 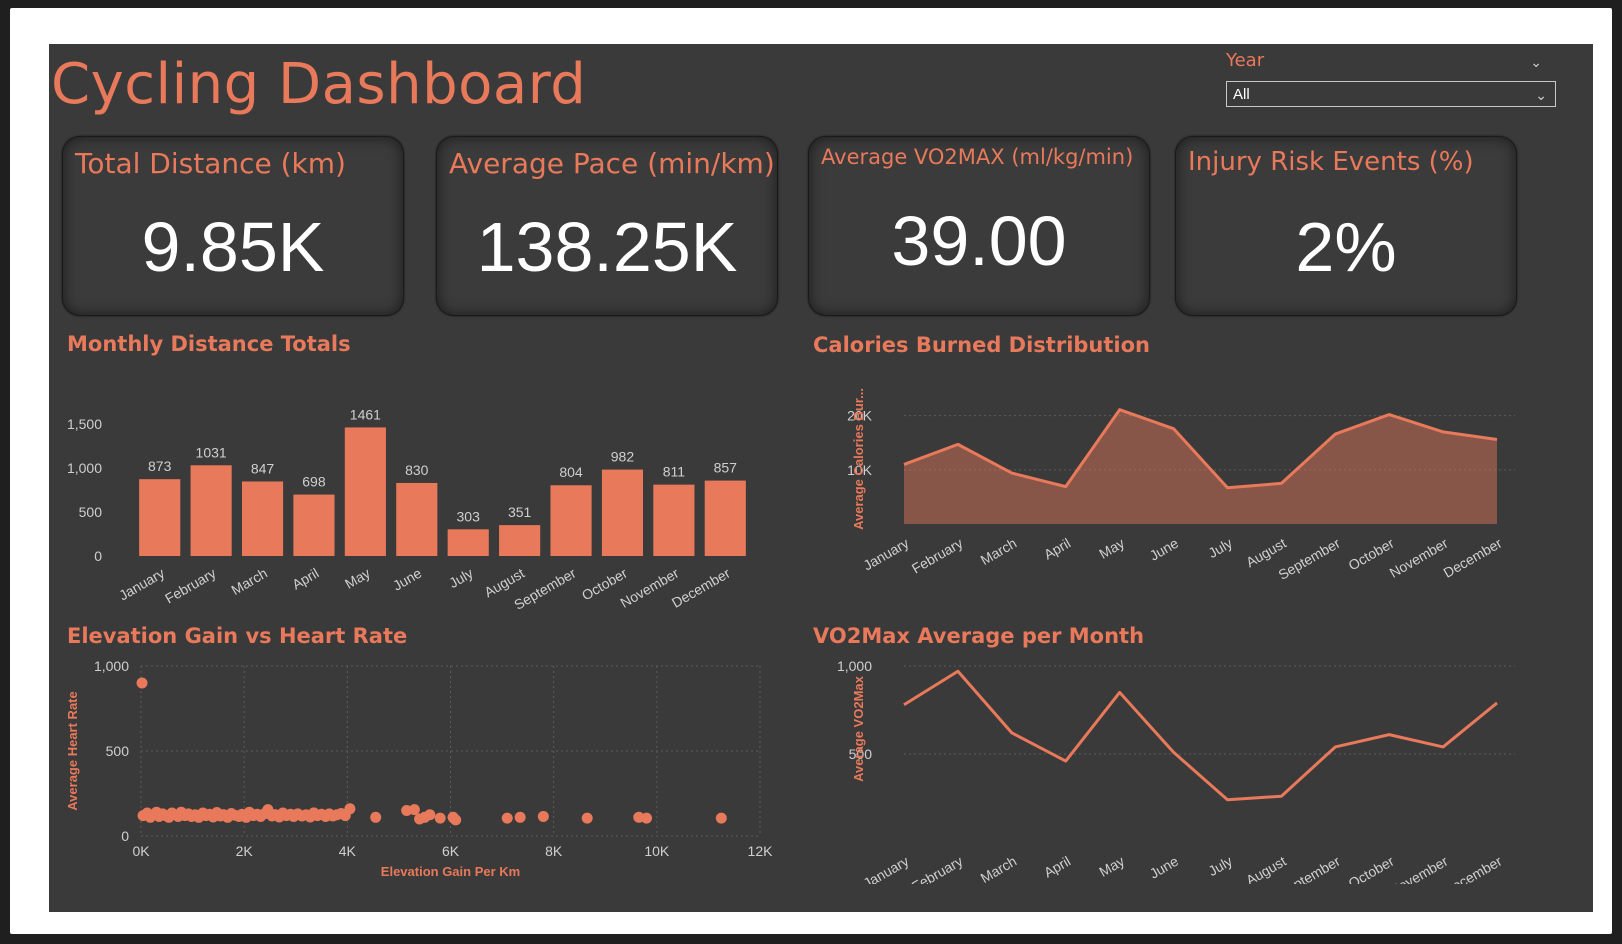 I want to click on x-tick-label: 0K, so click(x=141, y=851).